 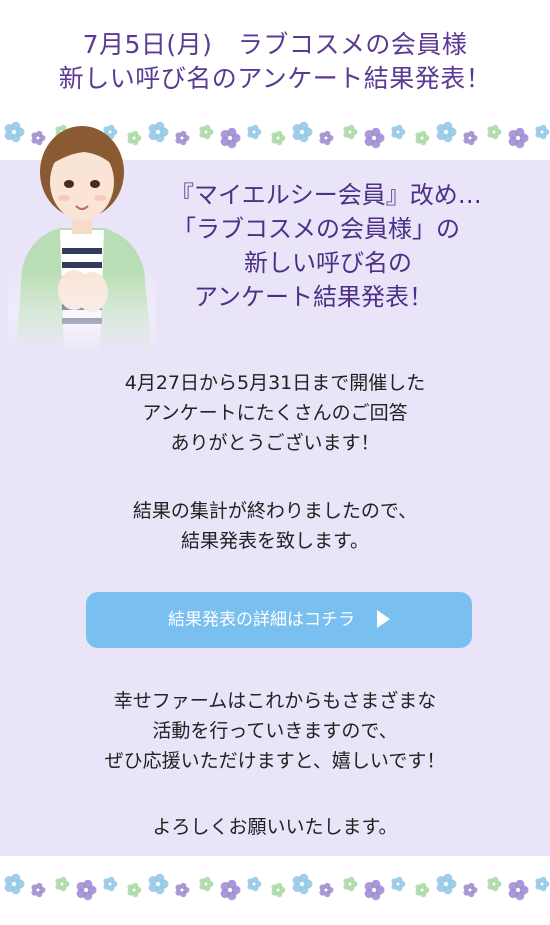 I want to click on thanks-line-2: アンケートにたくさんのご回答, so click(x=275, y=413).